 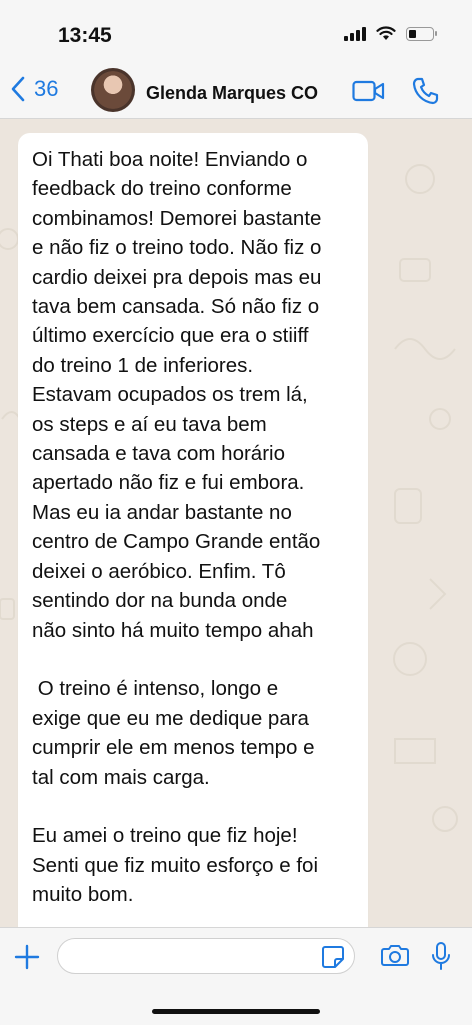 I want to click on microphone-icon, so click(x=441, y=956).